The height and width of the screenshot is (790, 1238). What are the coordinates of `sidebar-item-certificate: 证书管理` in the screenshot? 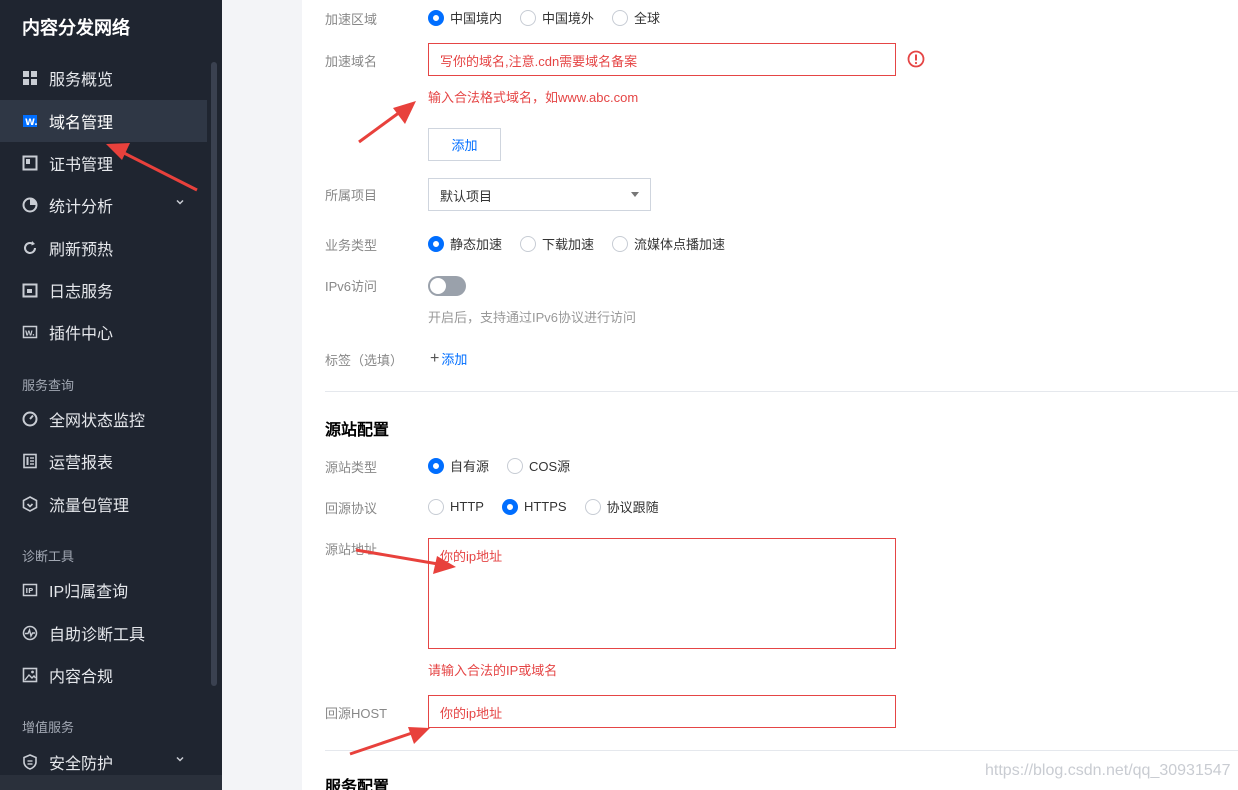 It's located at (103, 163).